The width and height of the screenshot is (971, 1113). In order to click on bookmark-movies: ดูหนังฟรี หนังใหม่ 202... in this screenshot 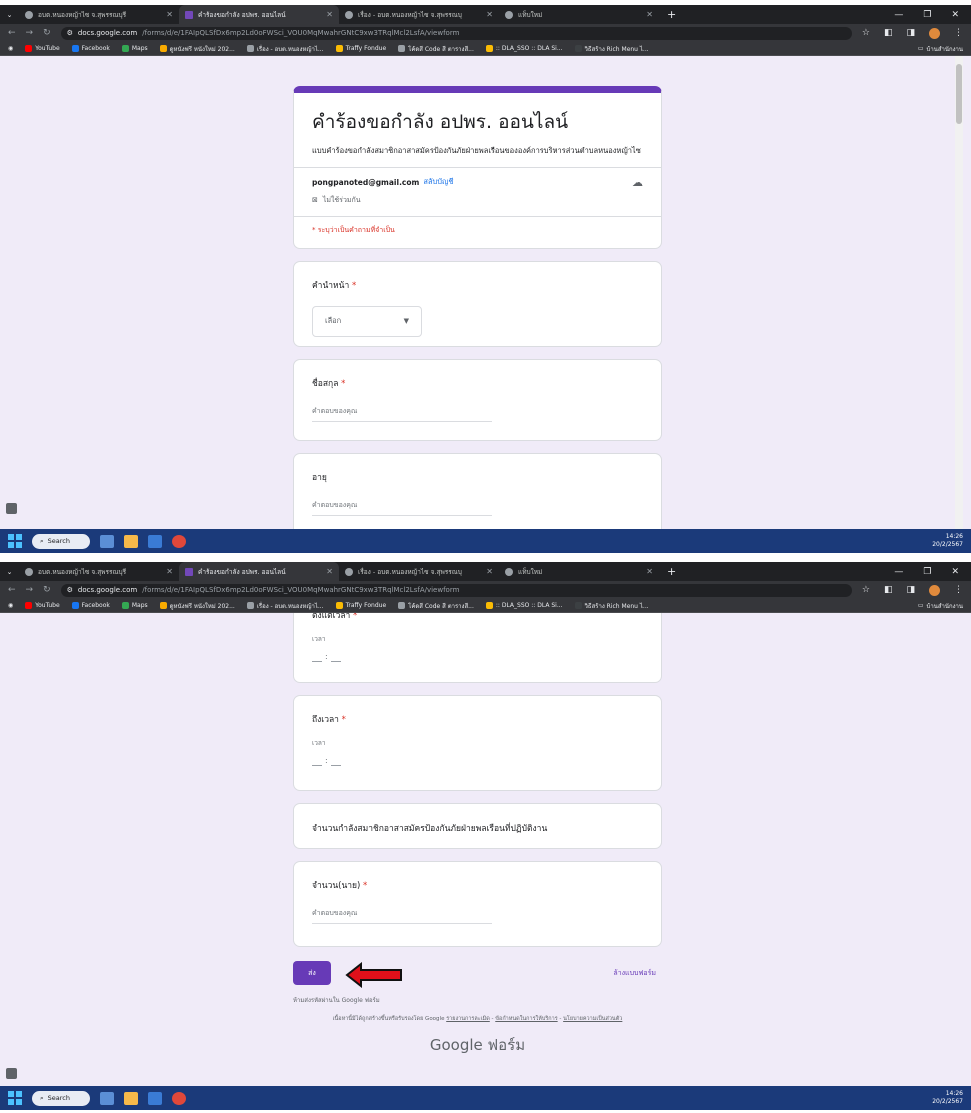, I will do `click(197, 49)`.